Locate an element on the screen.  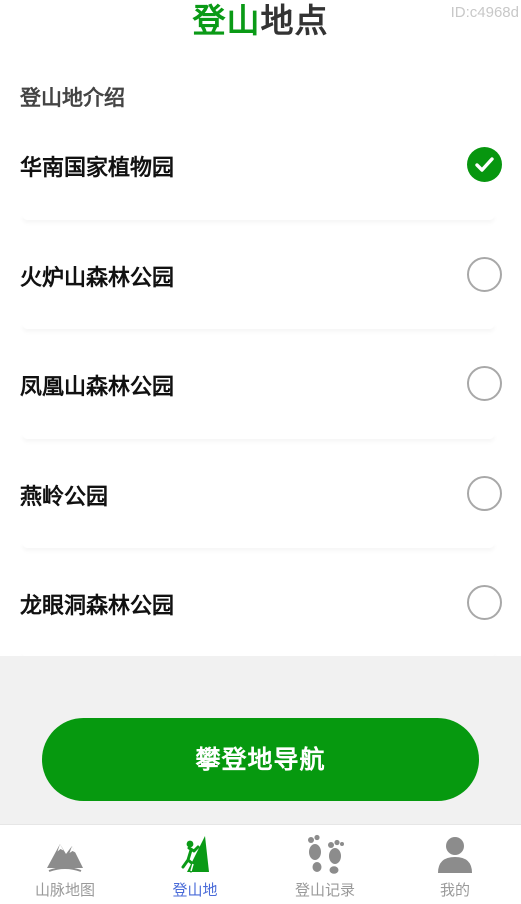
check-icon is located at coordinates (484, 164).